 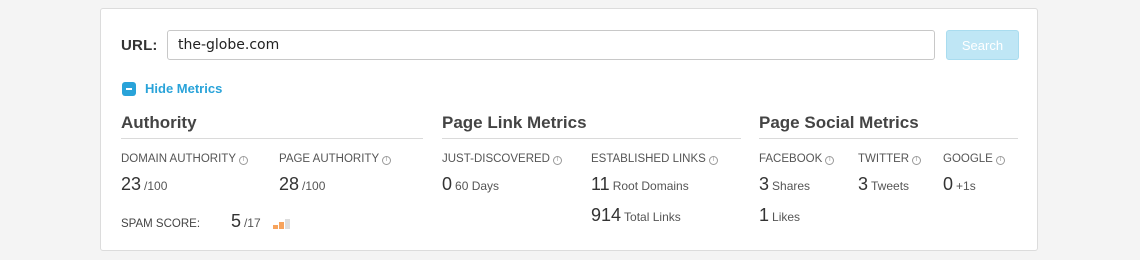 What do you see at coordinates (982, 45) in the screenshot?
I see `search-button: Search` at bounding box center [982, 45].